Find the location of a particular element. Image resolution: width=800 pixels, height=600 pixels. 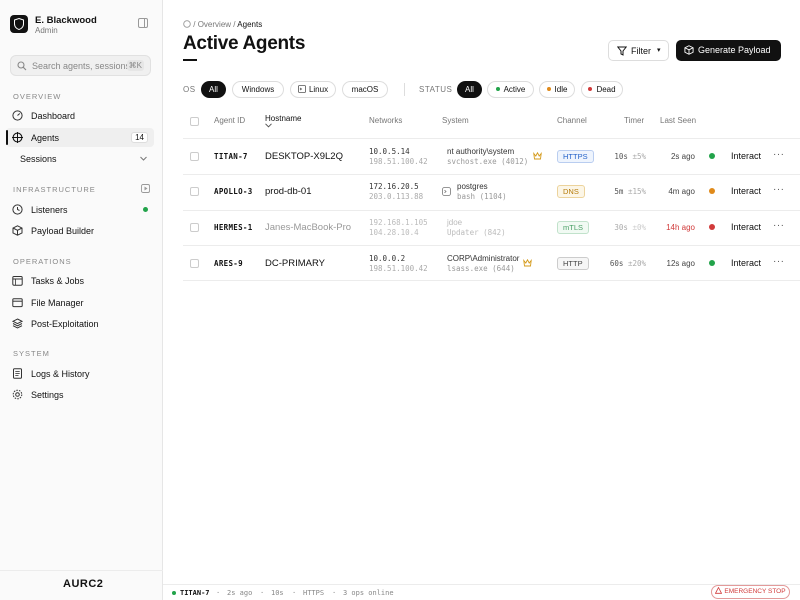

chip-label: Idle is located at coordinates (561, 89).